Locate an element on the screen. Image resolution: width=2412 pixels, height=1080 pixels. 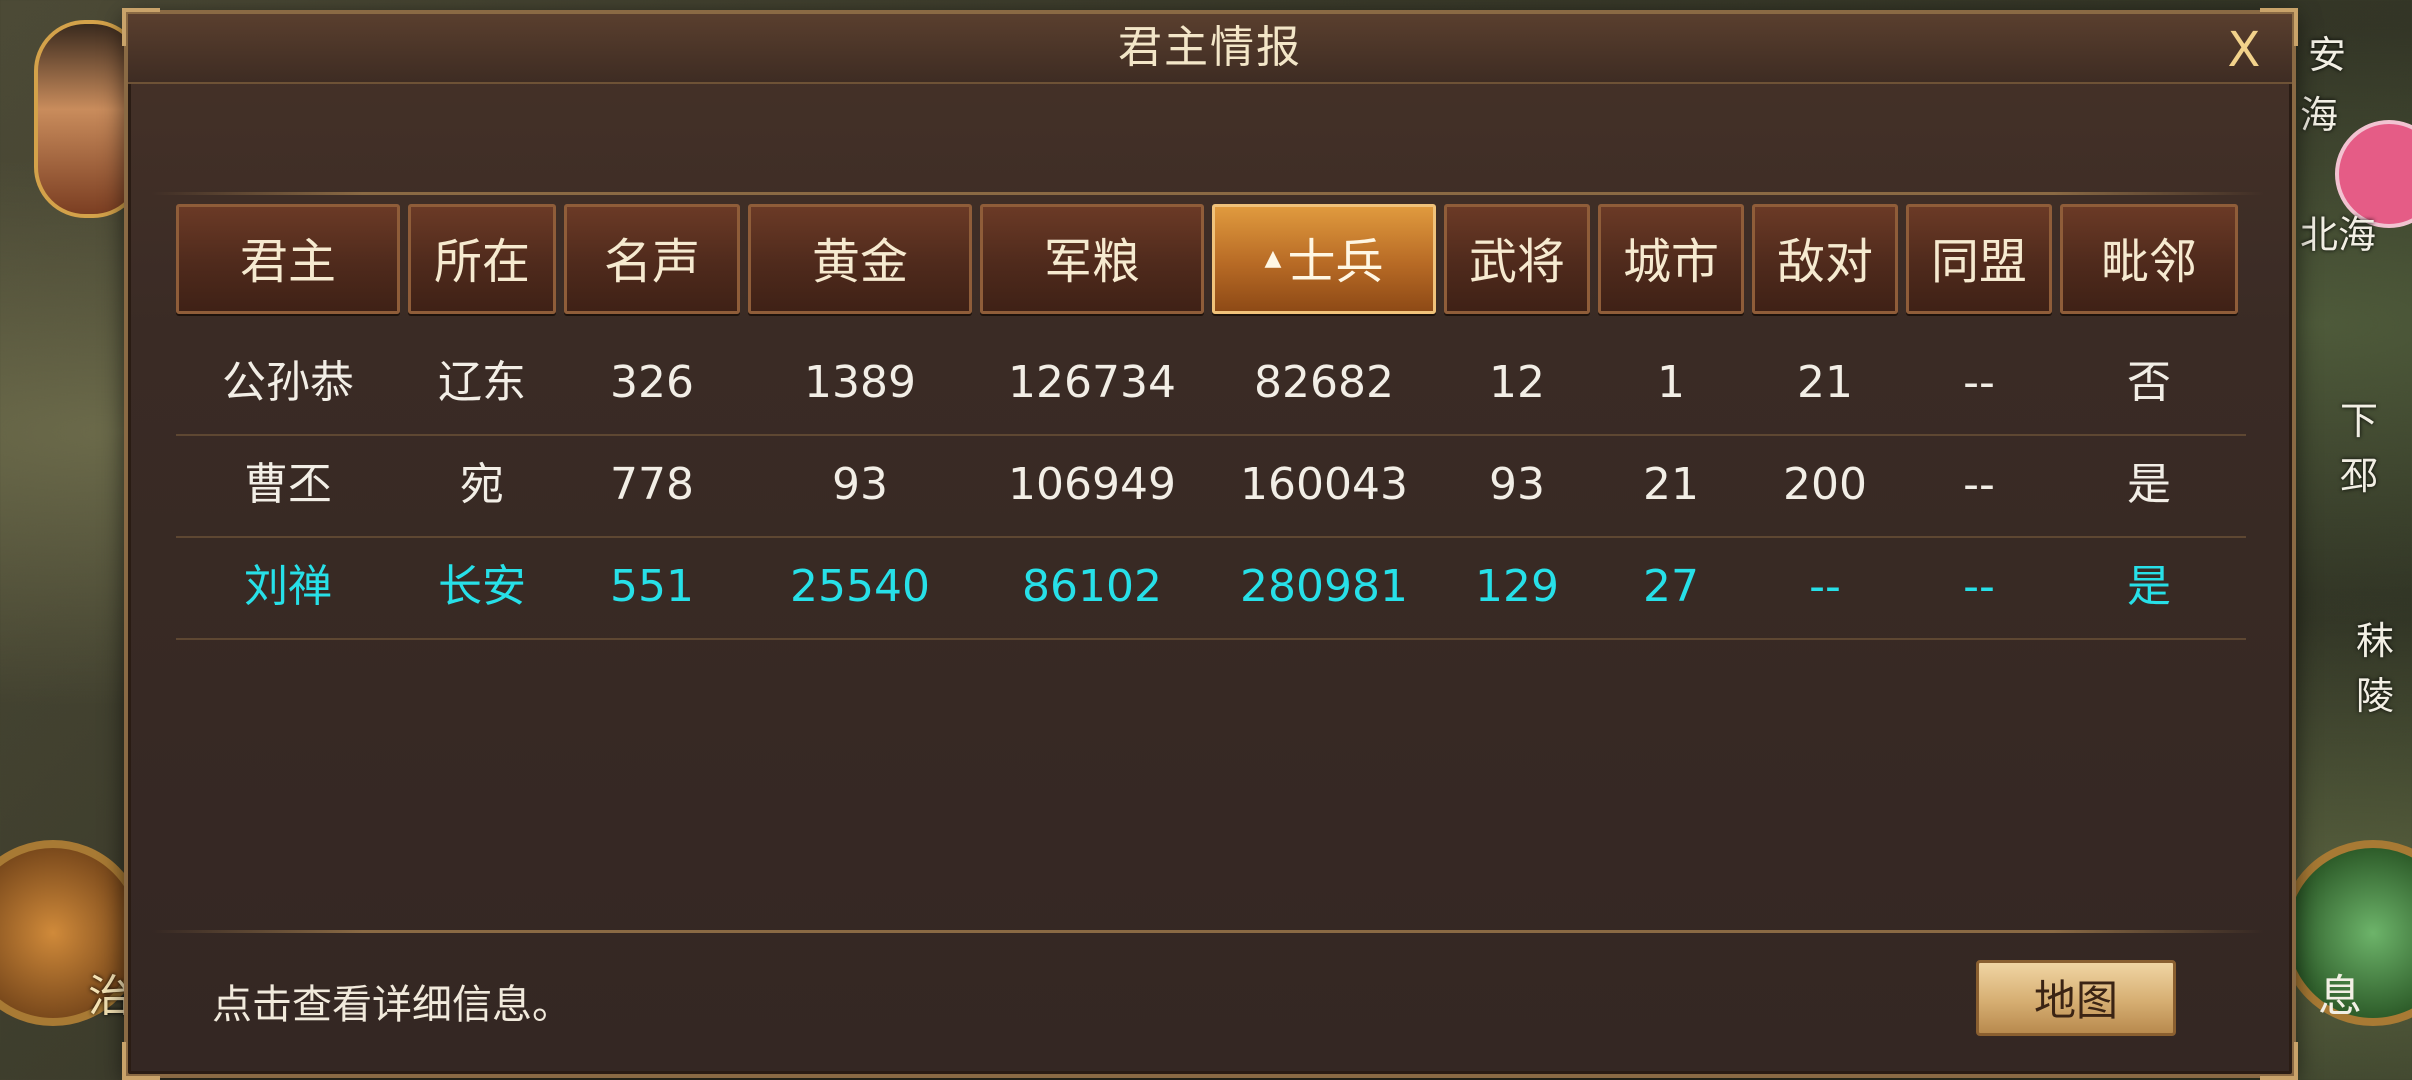
map-label: 秣陵 is located at coordinates (2375, 668).